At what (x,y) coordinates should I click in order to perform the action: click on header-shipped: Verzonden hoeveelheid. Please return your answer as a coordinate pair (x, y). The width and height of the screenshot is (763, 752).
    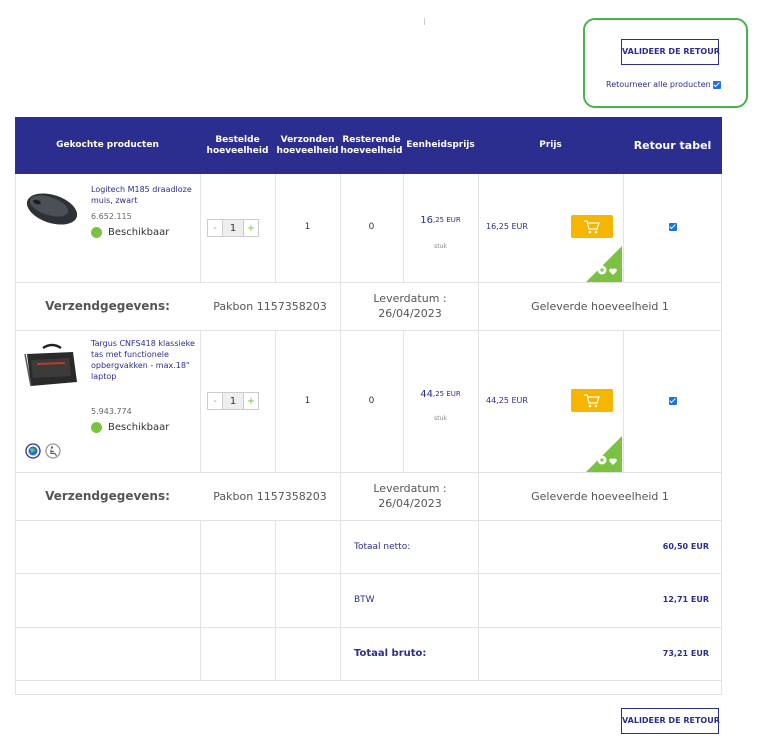
    Looking at the image, I should click on (307, 145).